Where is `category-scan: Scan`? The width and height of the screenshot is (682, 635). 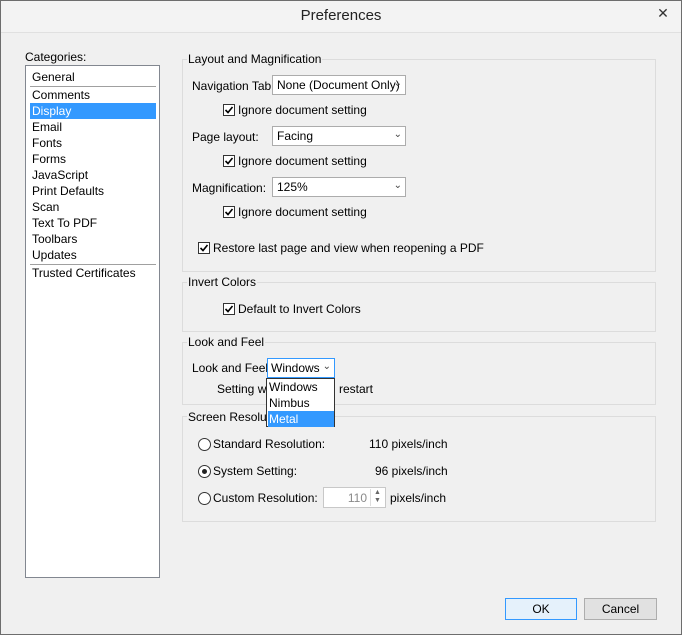 category-scan: Scan is located at coordinates (93, 207).